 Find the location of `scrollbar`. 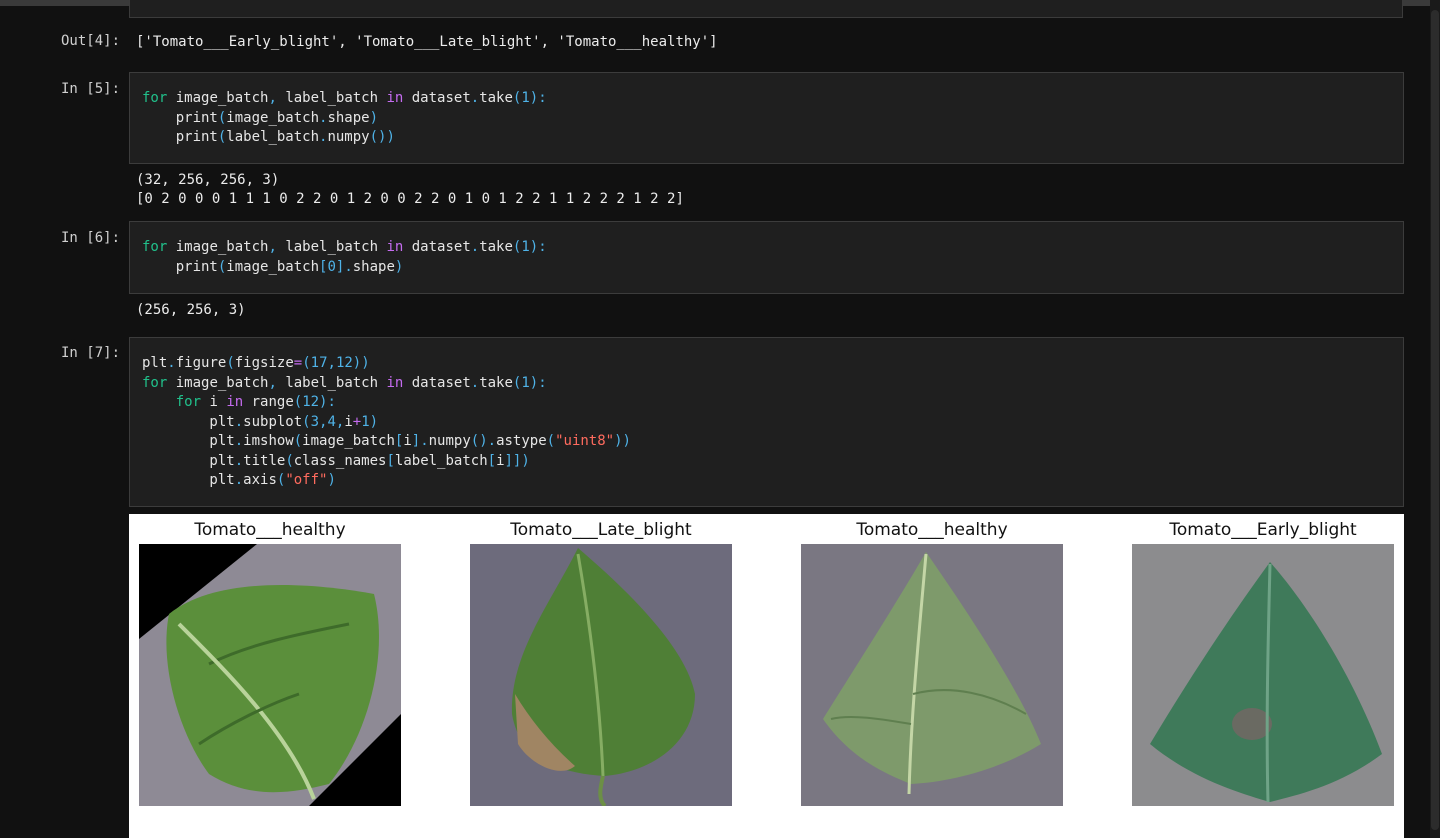

scrollbar is located at coordinates (1435, 419).